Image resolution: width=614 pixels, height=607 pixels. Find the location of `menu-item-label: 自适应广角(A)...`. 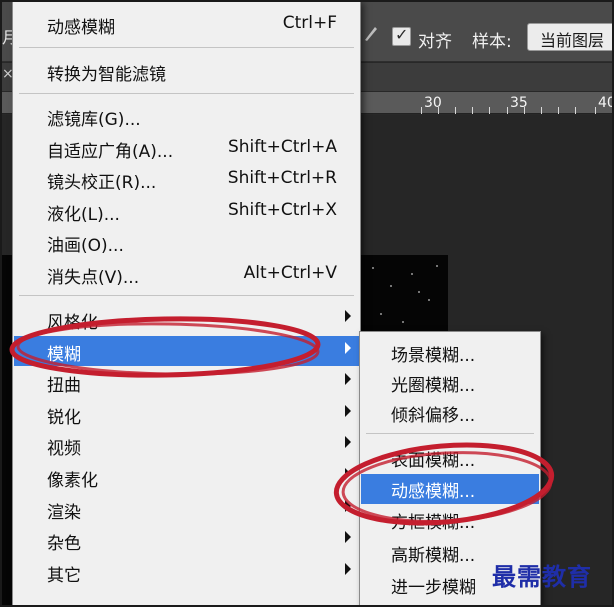

menu-item-label: 自适应广角(A)... is located at coordinates (110, 152).